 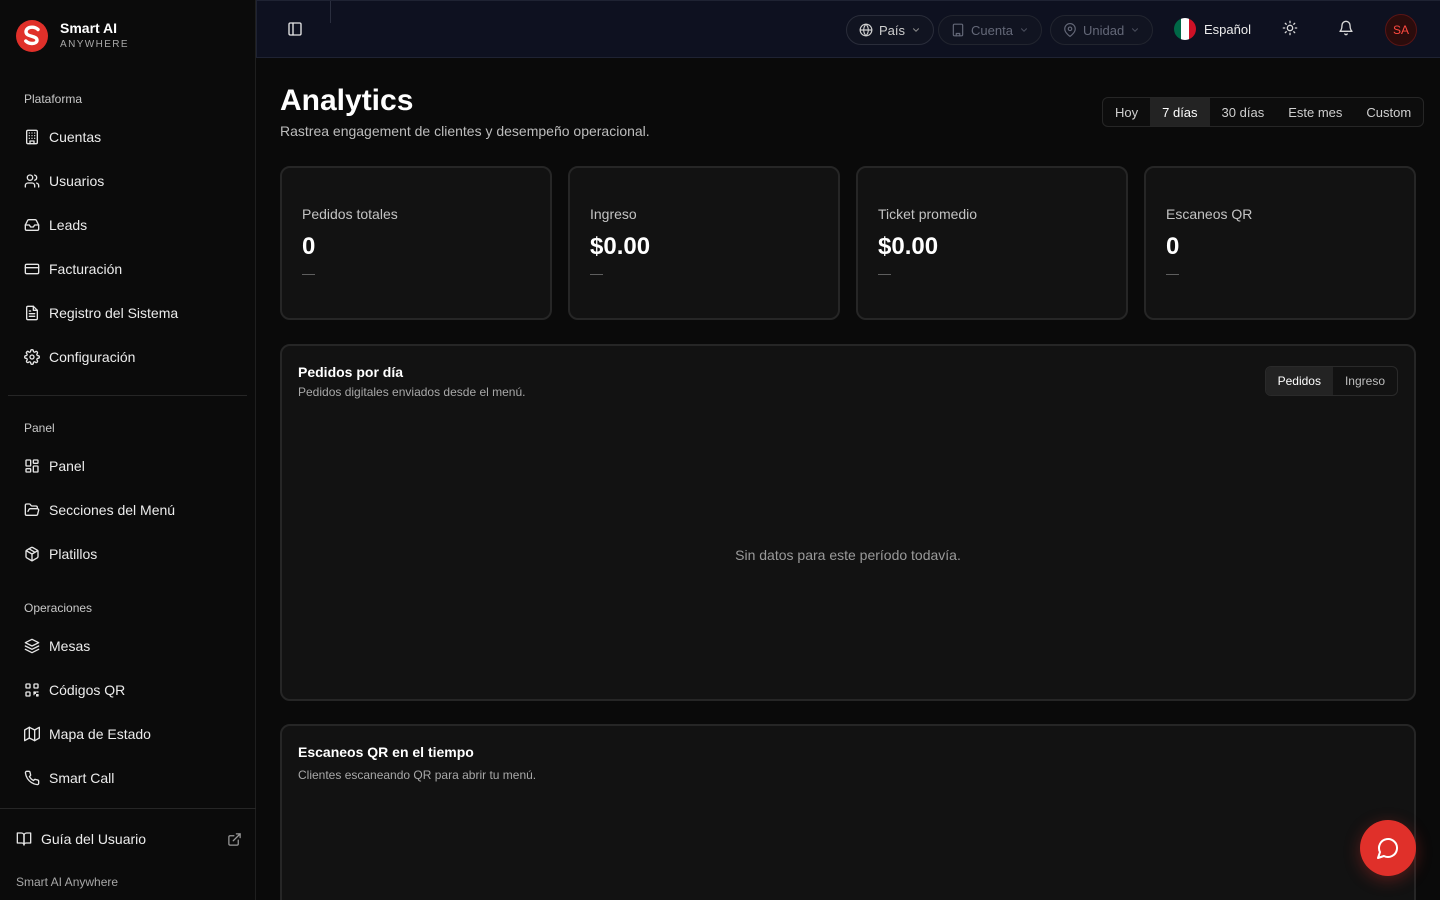 I want to click on sidebar-item-label: Facturación, so click(x=86, y=269).